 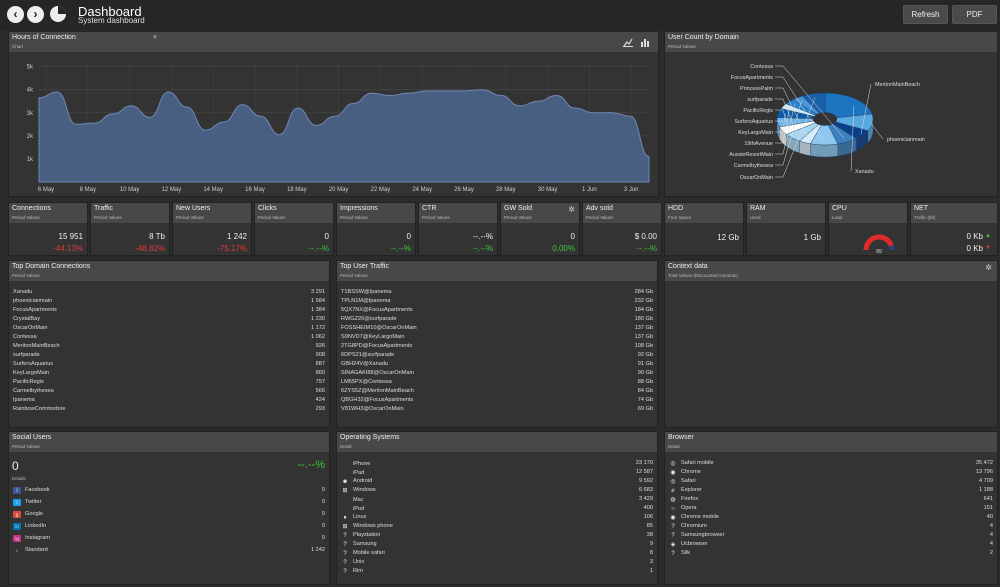 What do you see at coordinates (344, 136) in the screenshot?
I see `area-series` at bounding box center [344, 136].